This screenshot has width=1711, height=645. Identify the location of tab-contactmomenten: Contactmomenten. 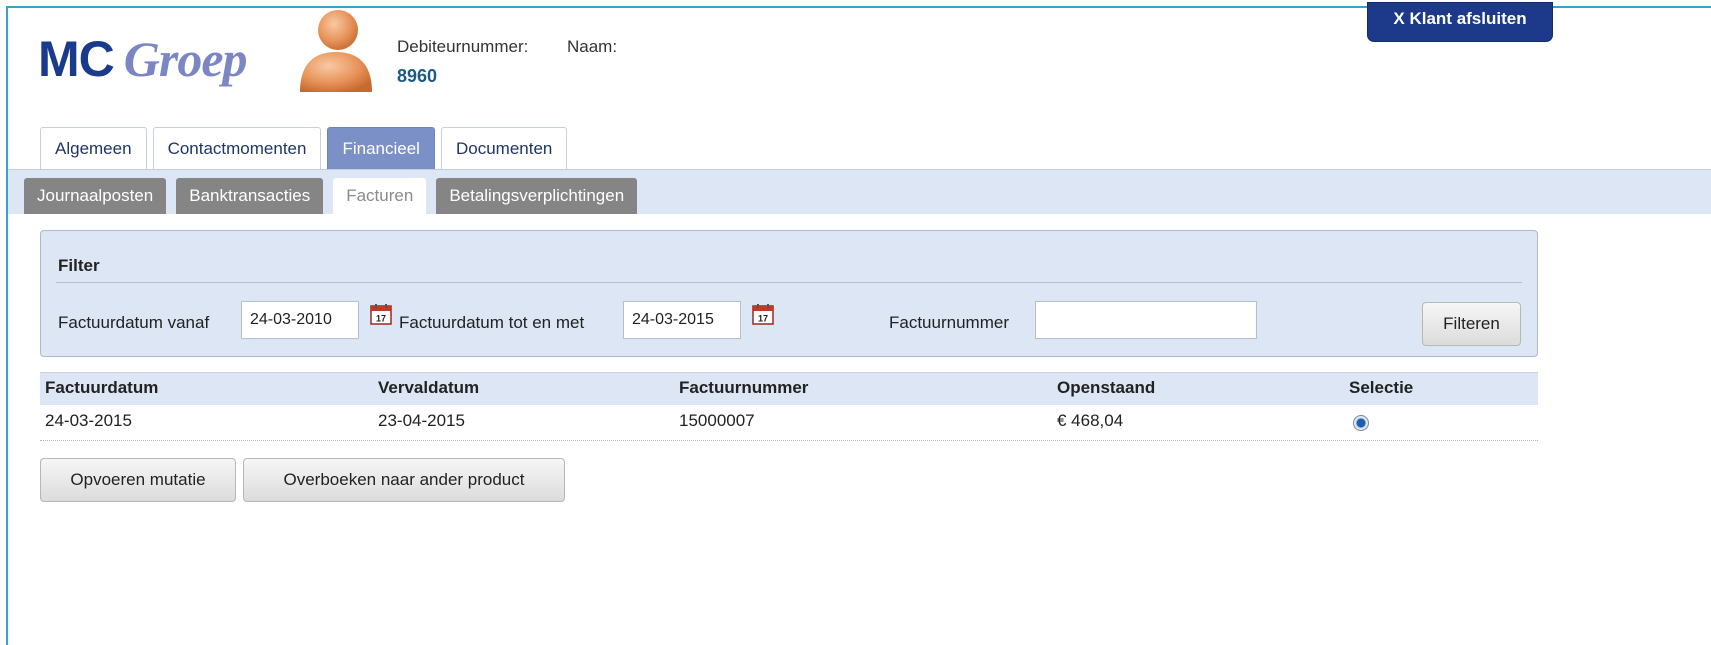
(237, 148).